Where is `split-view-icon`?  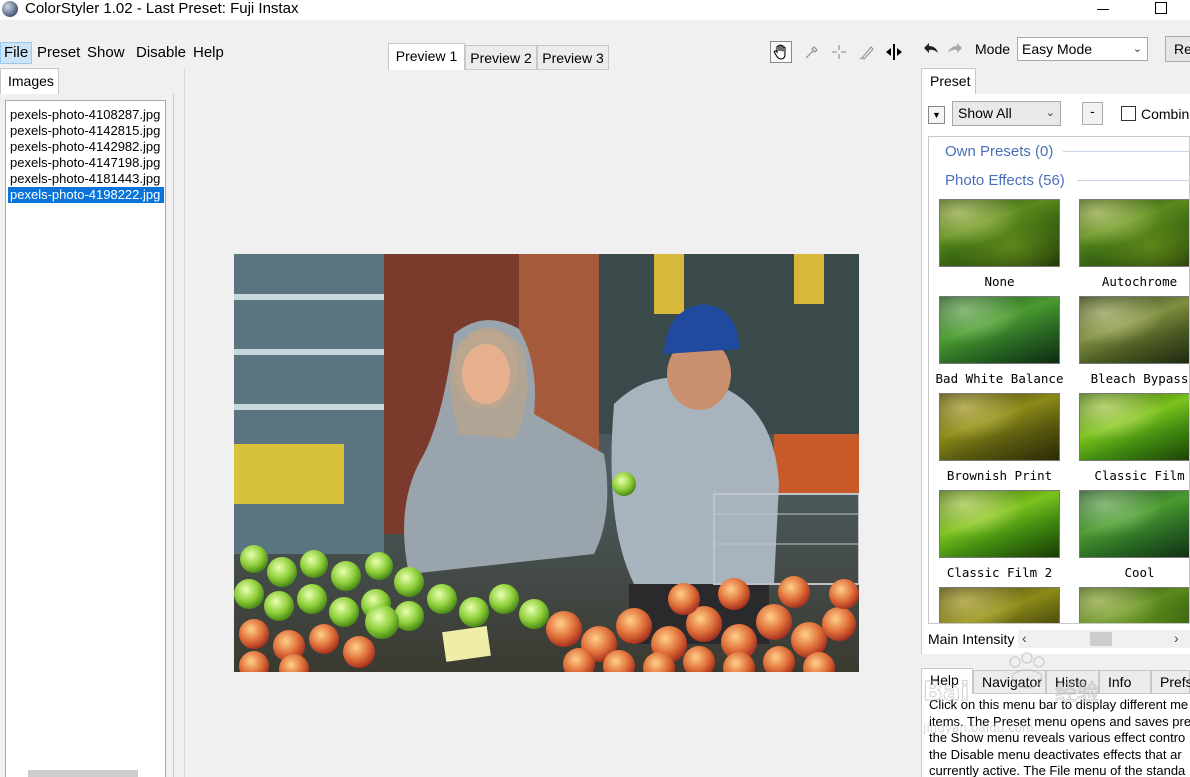
split-view-icon is located at coordinates (894, 52).